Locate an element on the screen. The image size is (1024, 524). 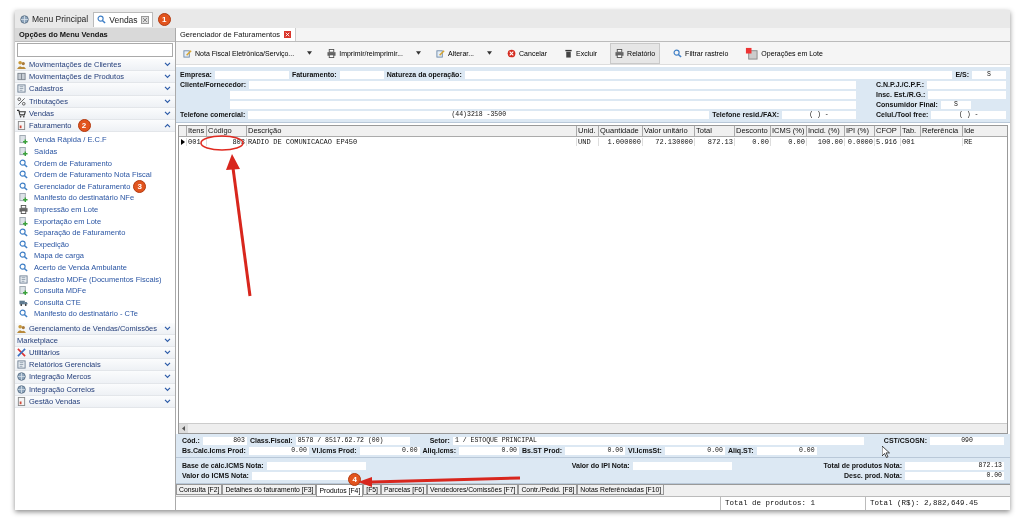
step-badge: 3 is located at coordinates (140, 186).